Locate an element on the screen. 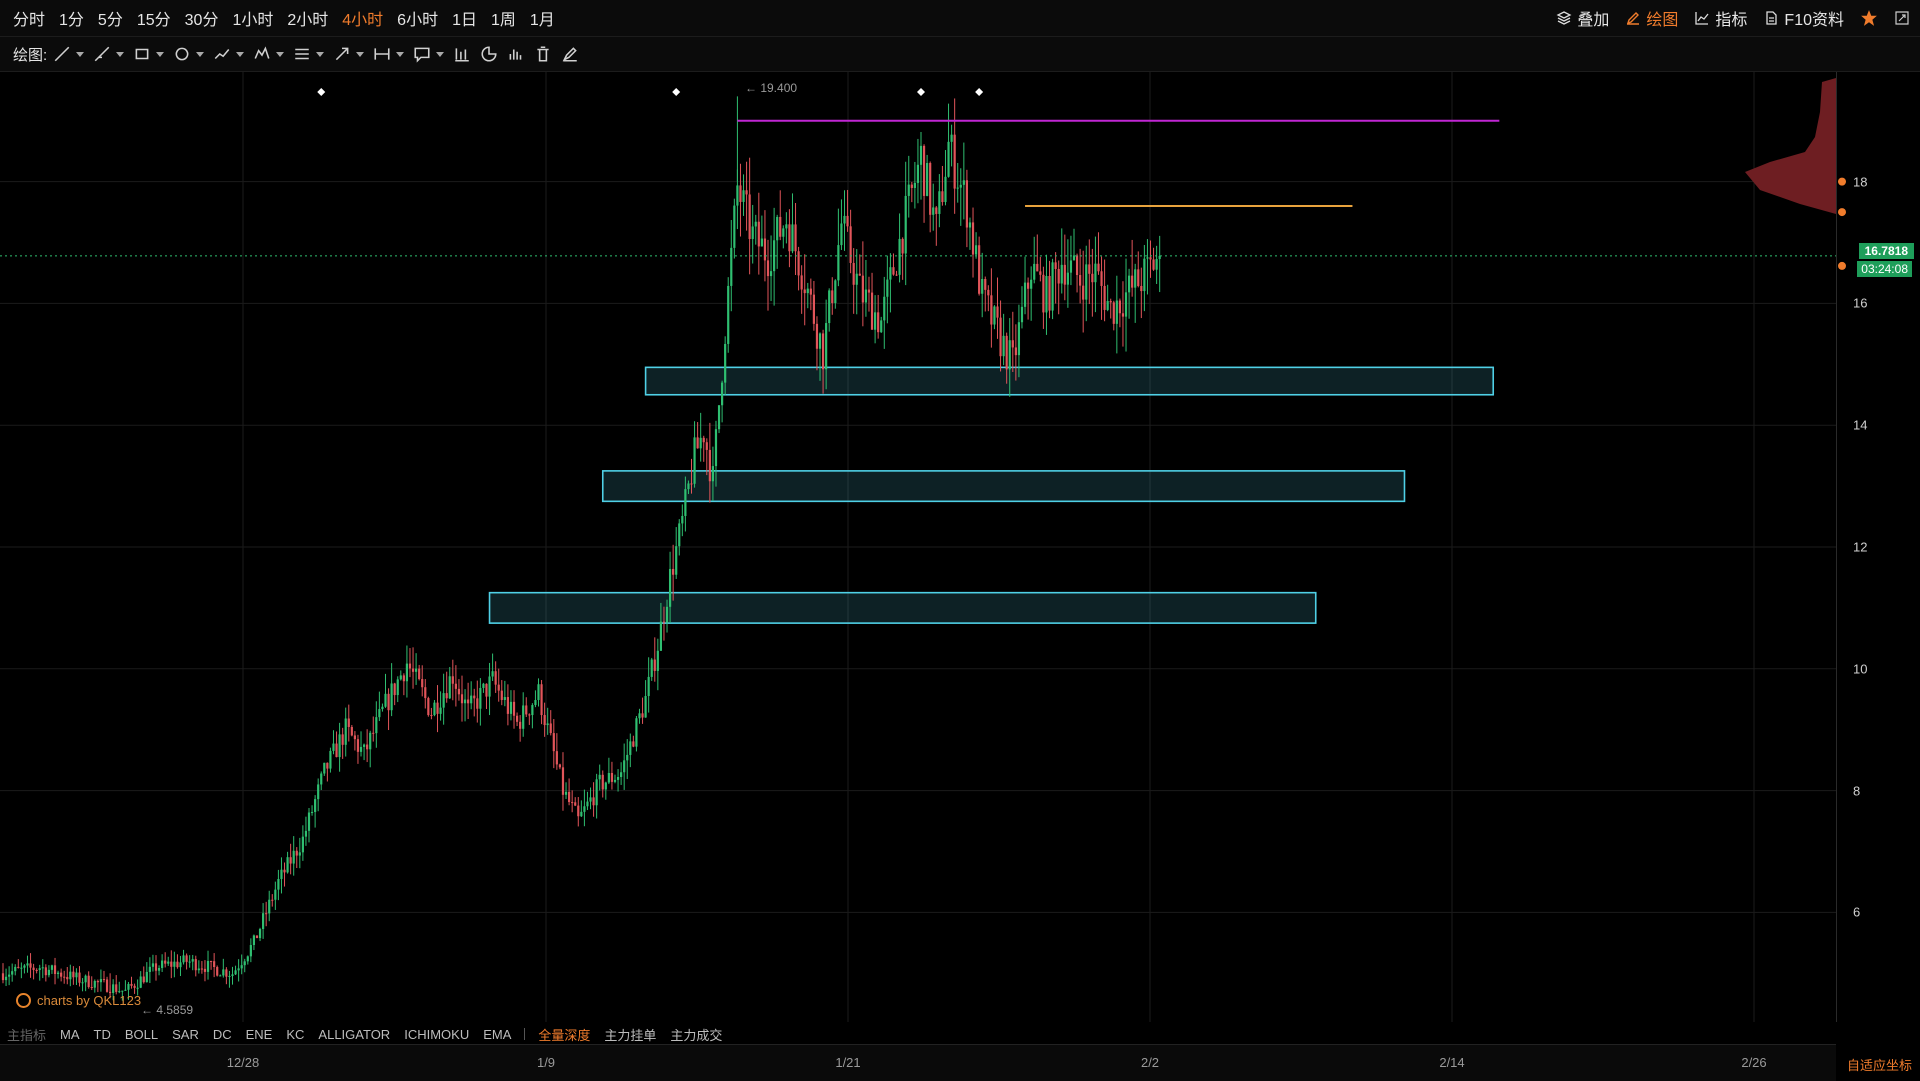  timeframe-tab: 1小时 is located at coordinates (252, 18).